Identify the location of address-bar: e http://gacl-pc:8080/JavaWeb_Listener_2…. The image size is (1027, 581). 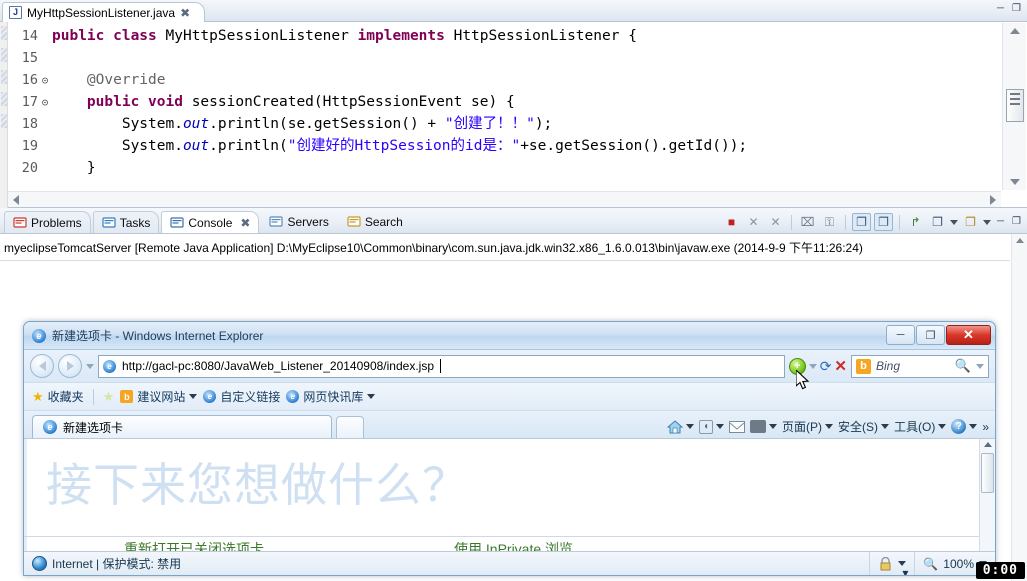
(441, 366).